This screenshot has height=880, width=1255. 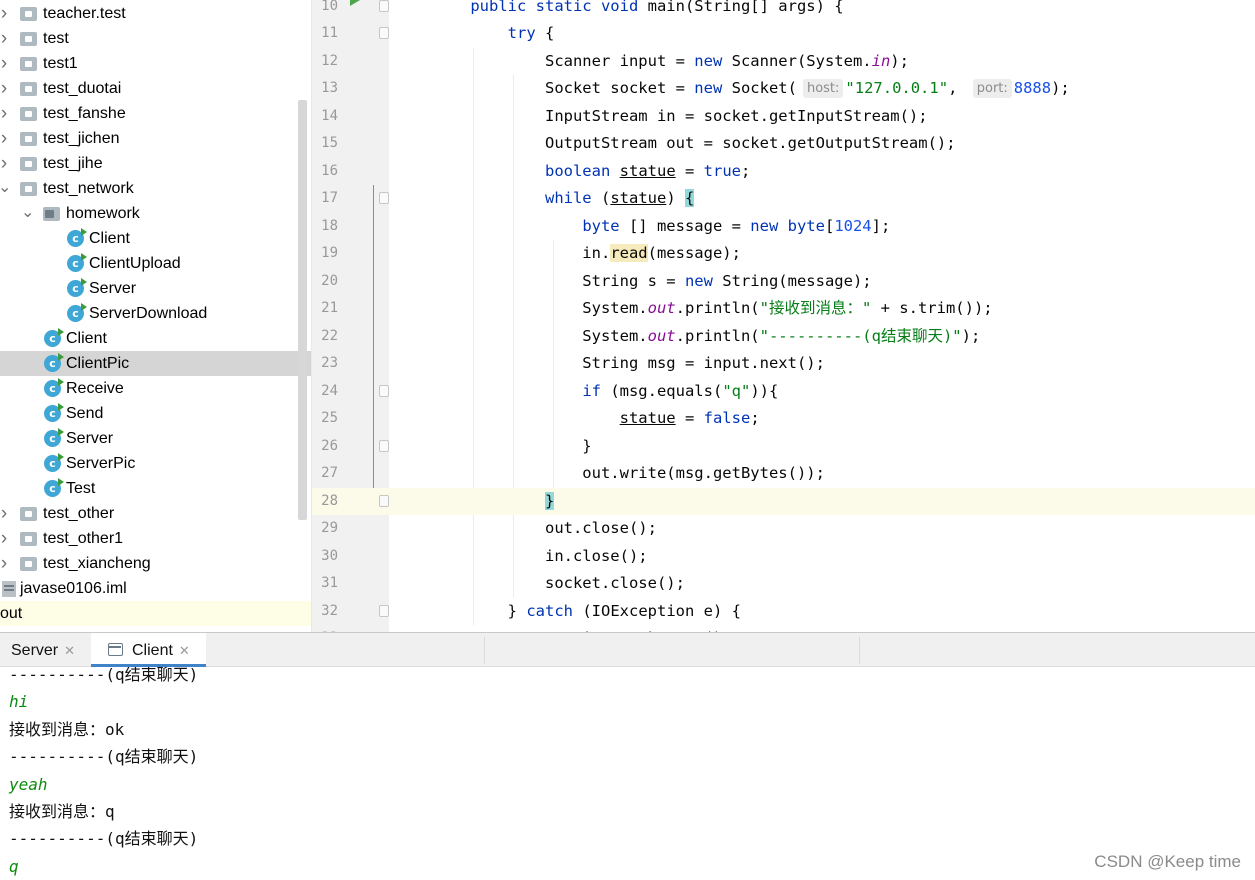 What do you see at coordinates (302, 310) in the screenshot?
I see `tree-scrollbar` at bounding box center [302, 310].